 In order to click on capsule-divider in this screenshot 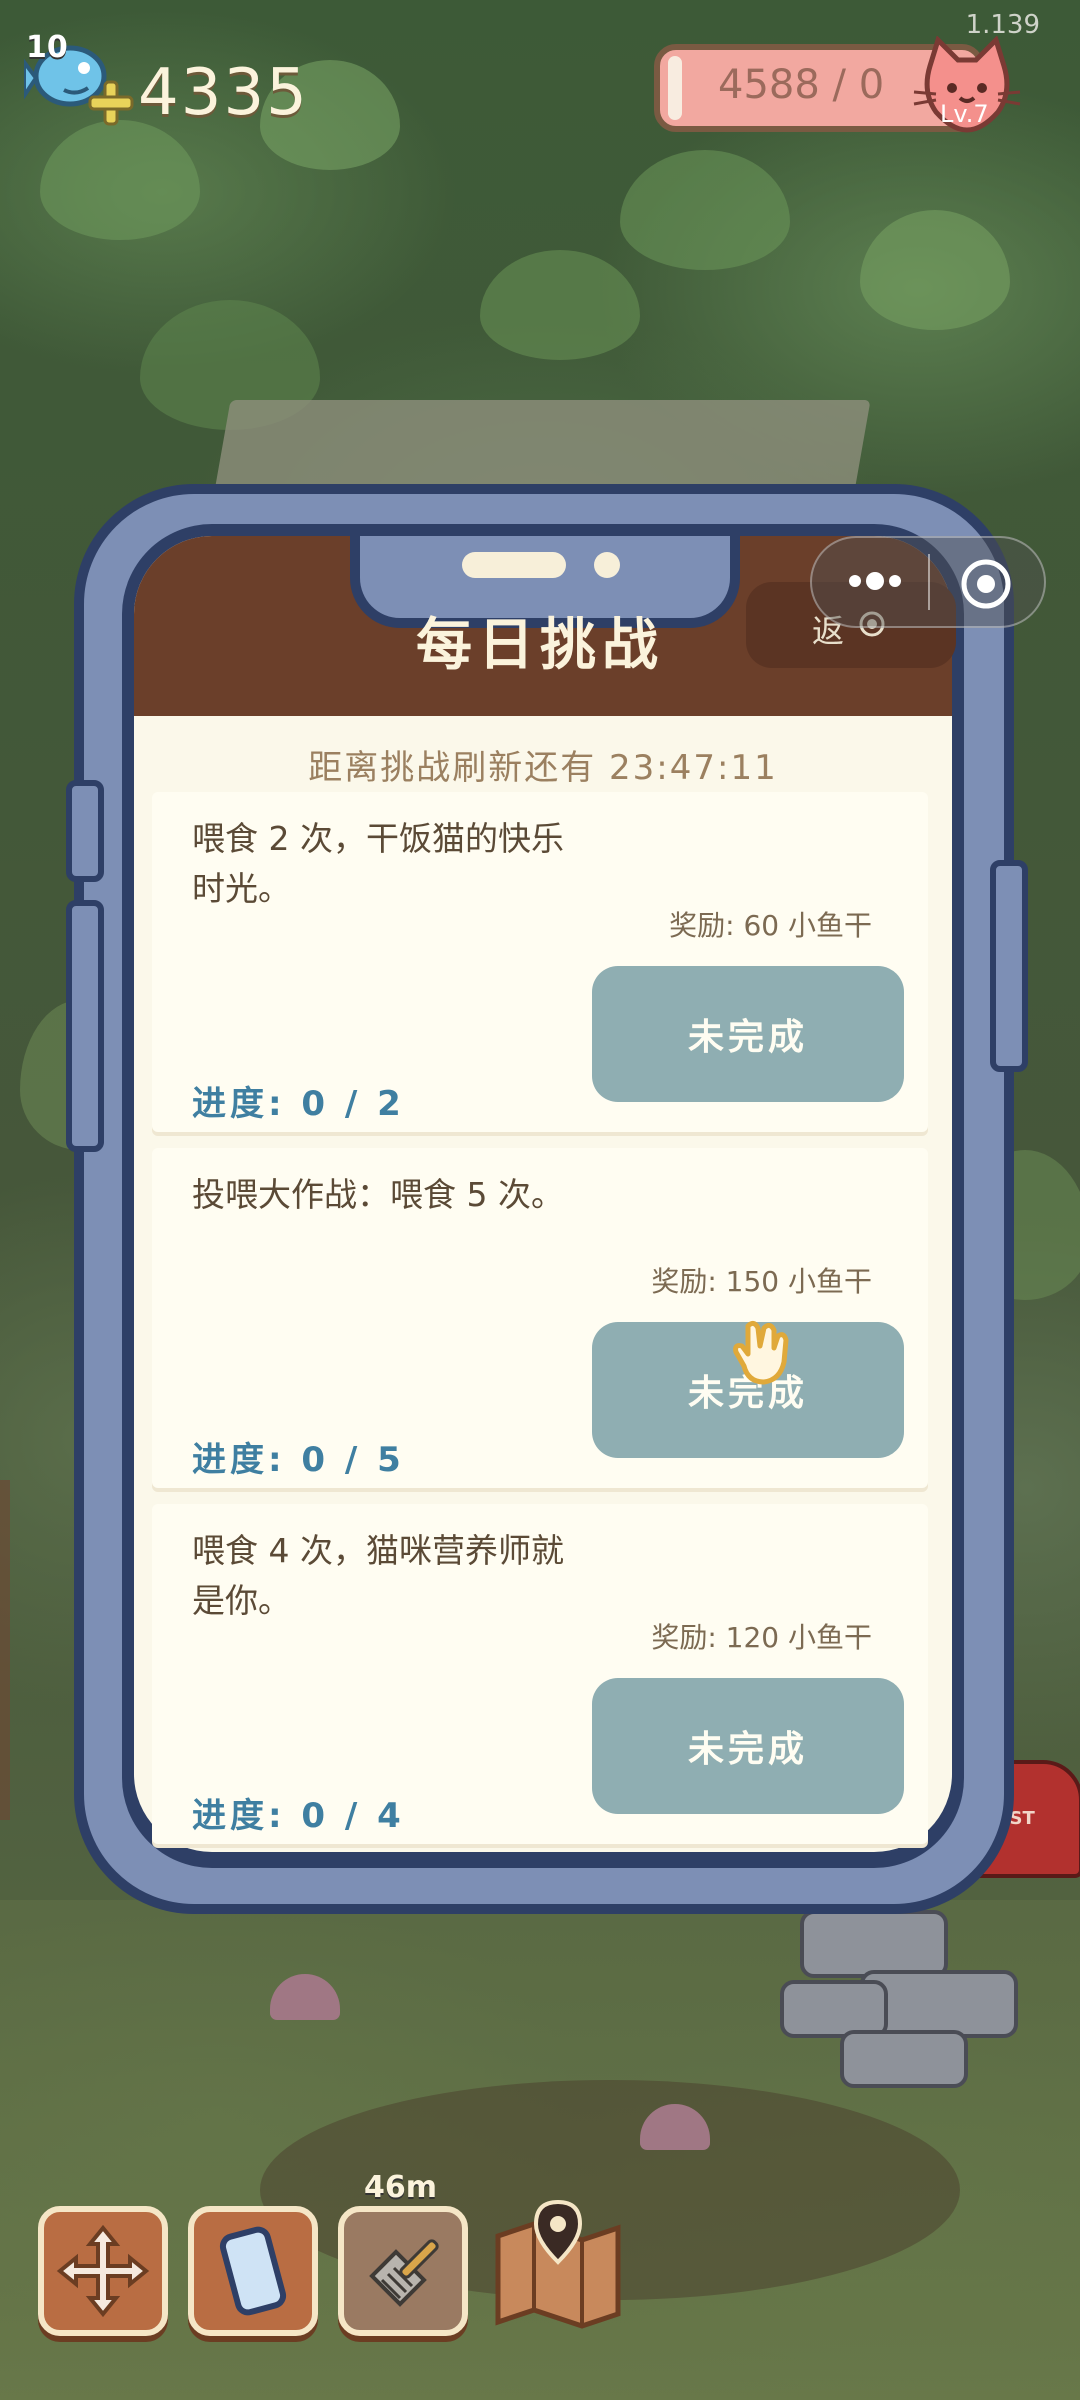, I will do `click(929, 582)`.